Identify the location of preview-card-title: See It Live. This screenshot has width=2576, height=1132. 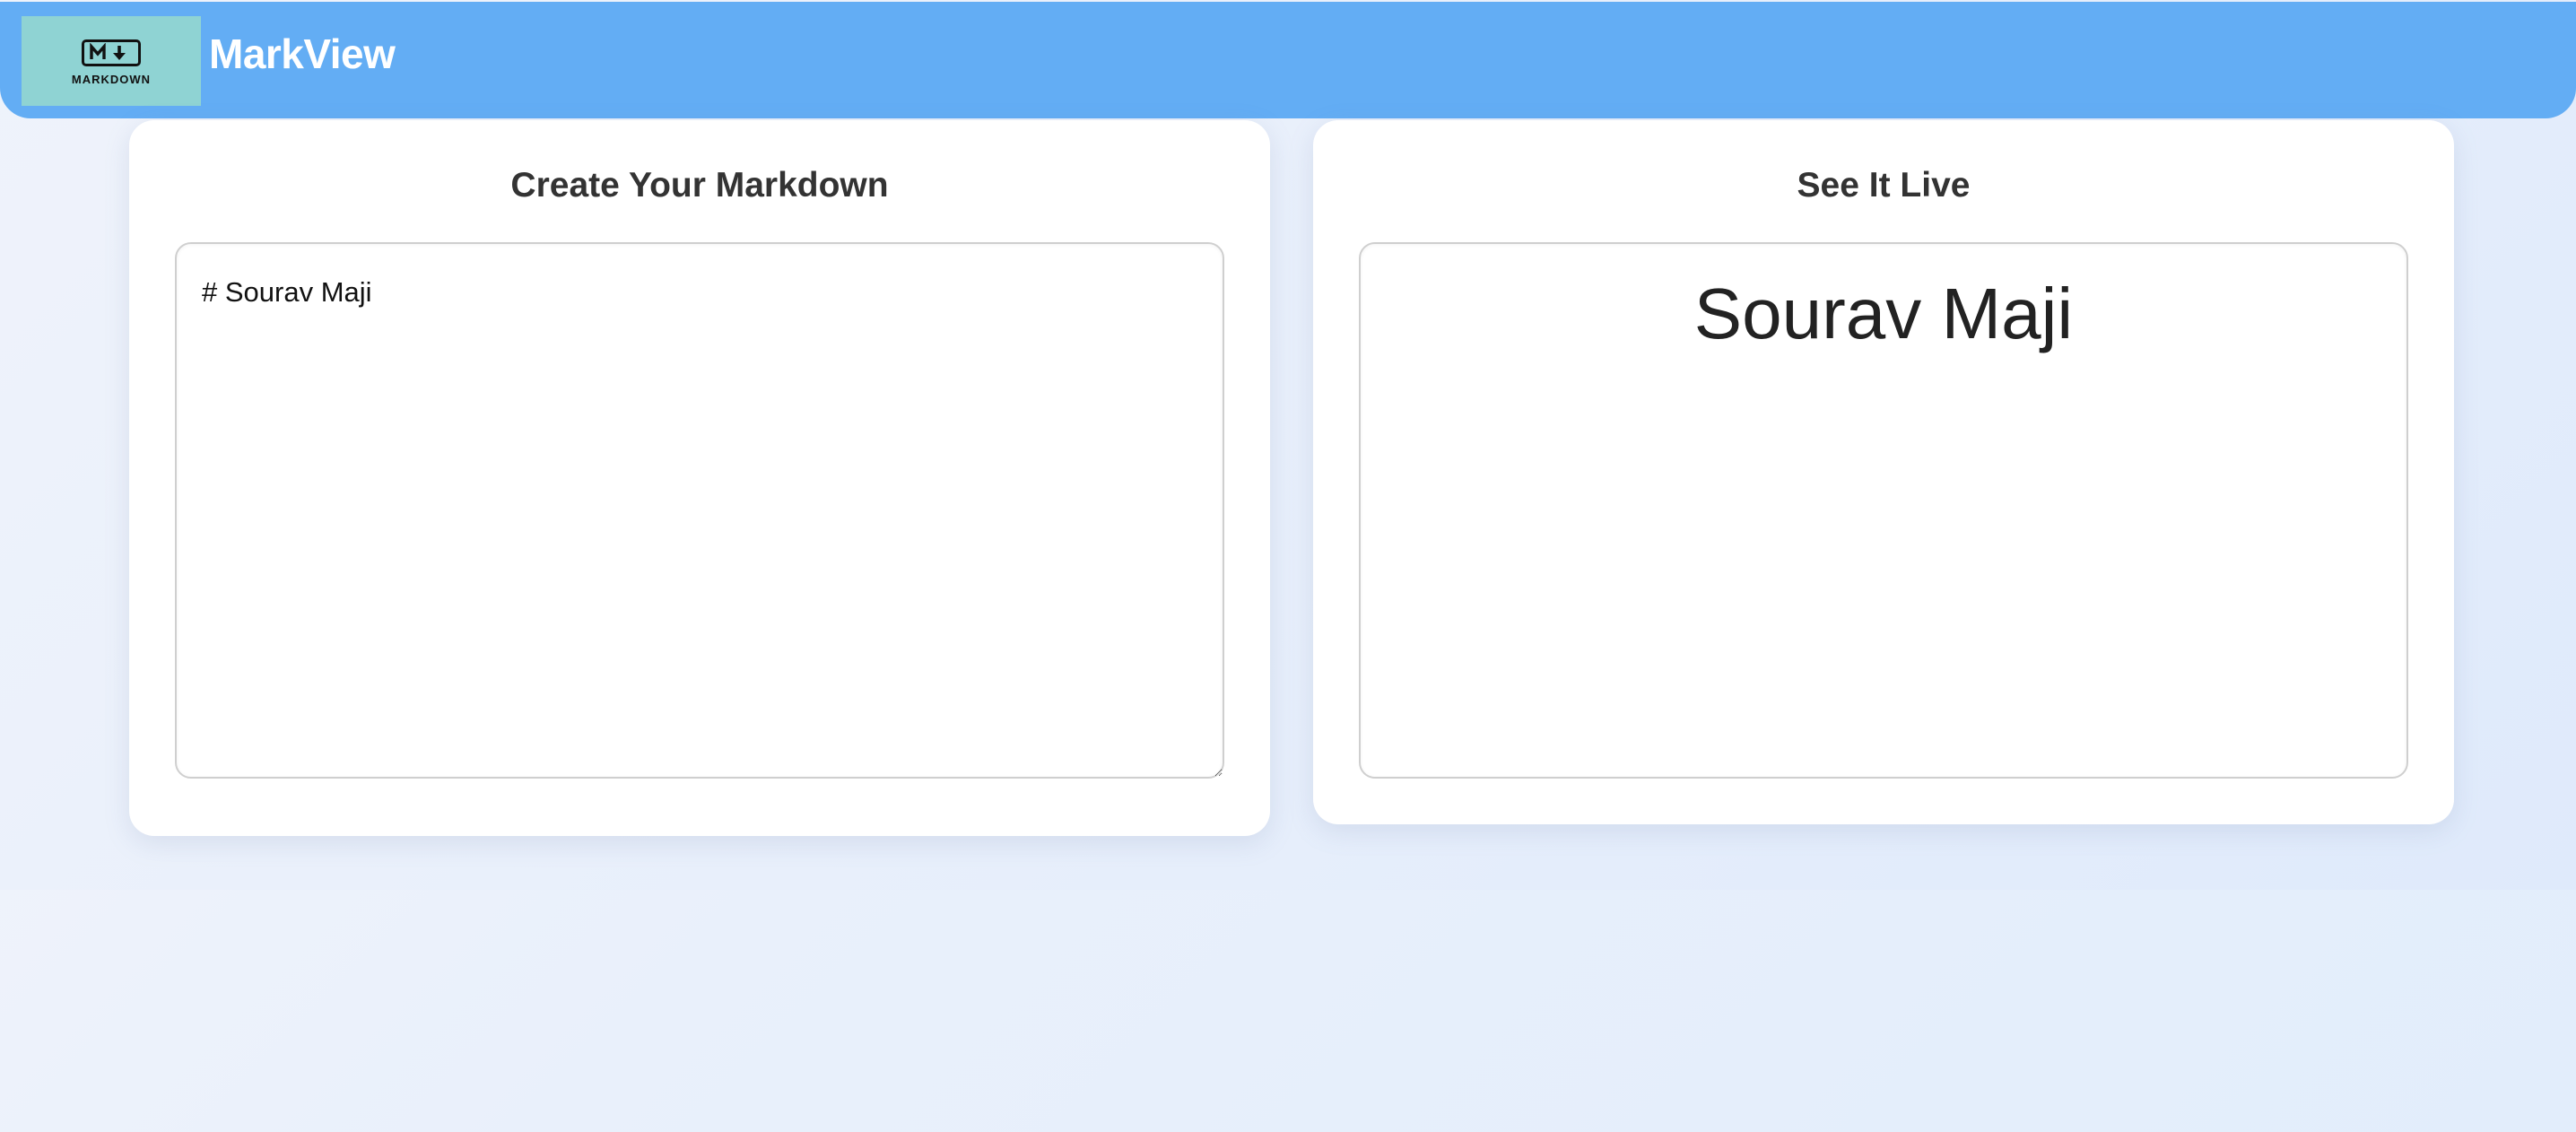
(1884, 185).